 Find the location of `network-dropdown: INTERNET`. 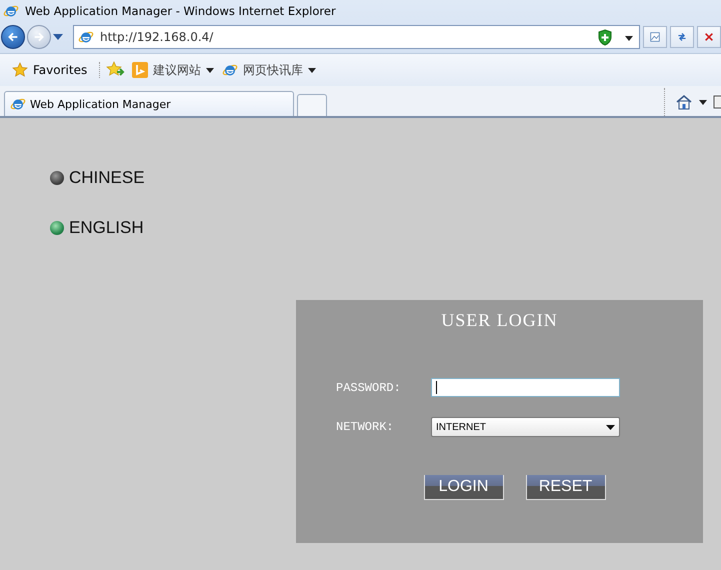

network-dropdown: INTERNET is located at coordinates (525, 427).